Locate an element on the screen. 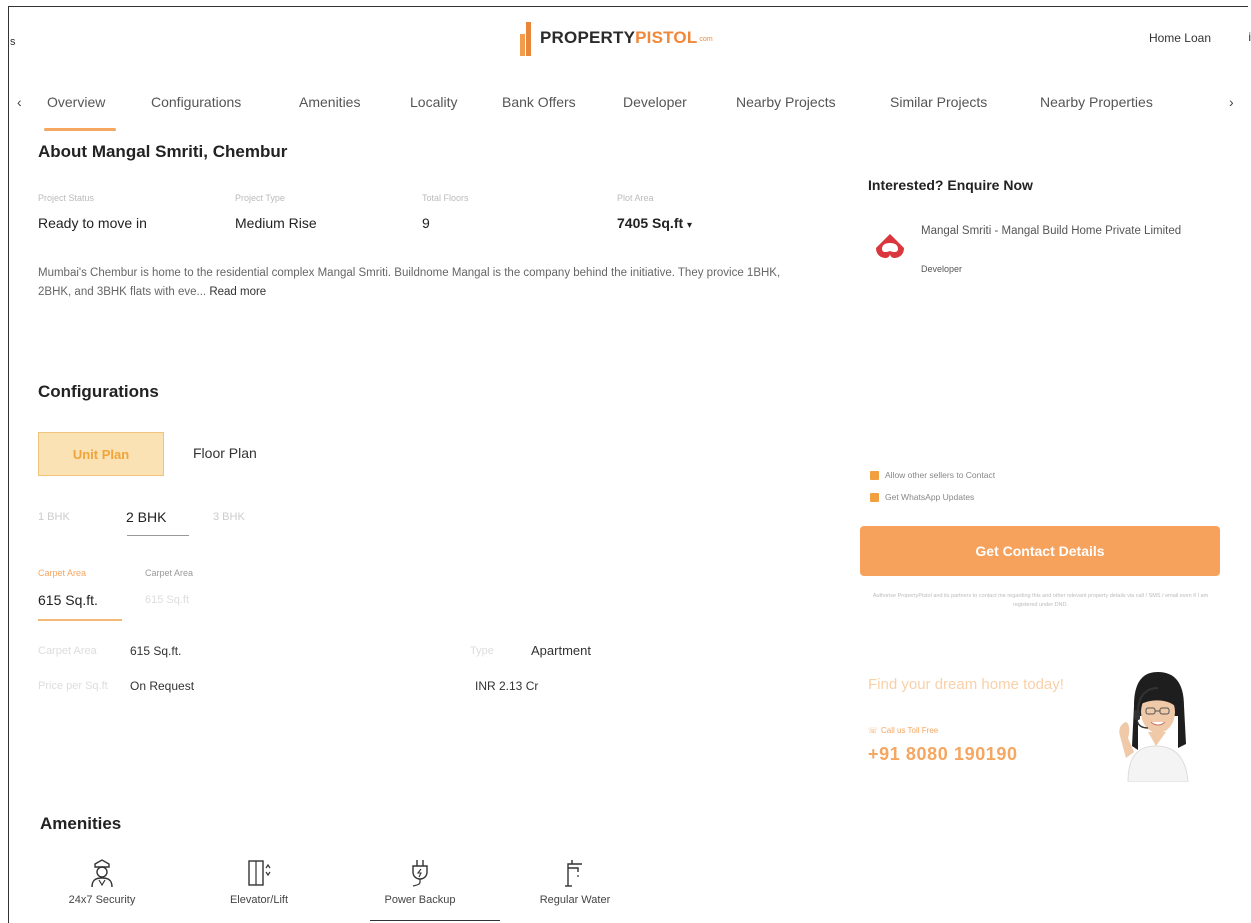 Image resolution: width=1251 pixels, height=923 pixels. support-agent-icon is located at coordinates (1154, 727).